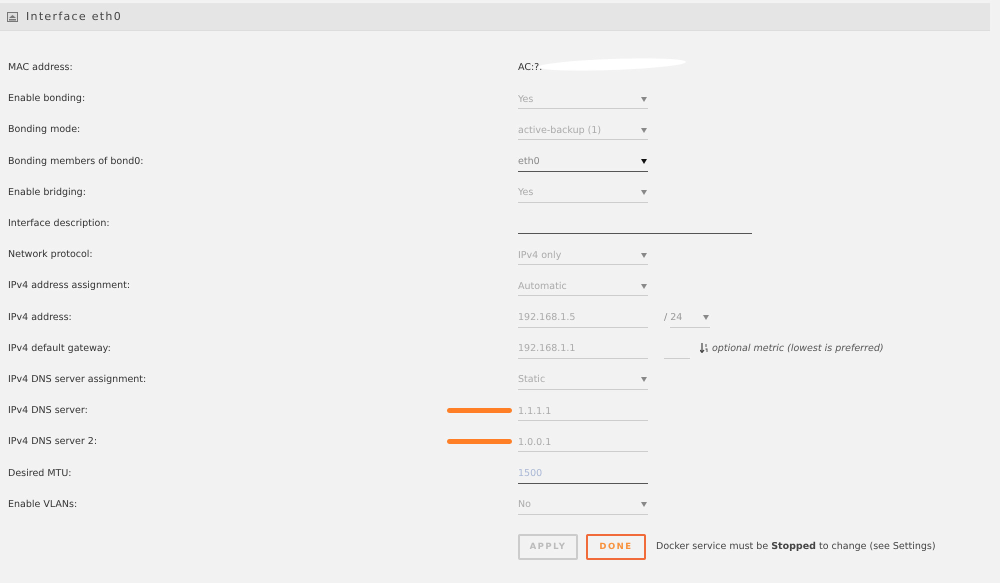 The height and width of the screenshot is (583, 1000). What do you see at coordinates (77, 379) in the screenshot?
I see `field-label: IPv4 DNS server assignment:` at bounding box center [77, 379].